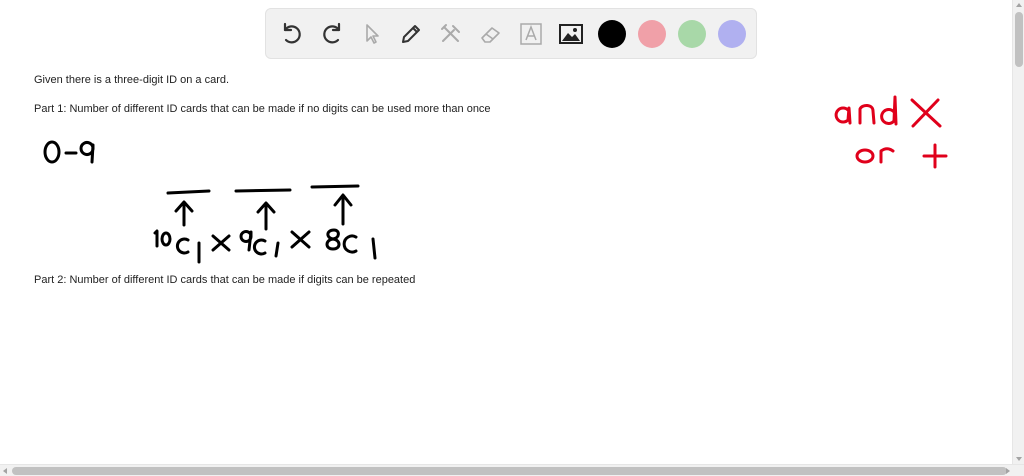  What do you see at coordinates (69, 152) in the screenshot?
I see `handwriting-digits-range` at bounding box center [69, 152].